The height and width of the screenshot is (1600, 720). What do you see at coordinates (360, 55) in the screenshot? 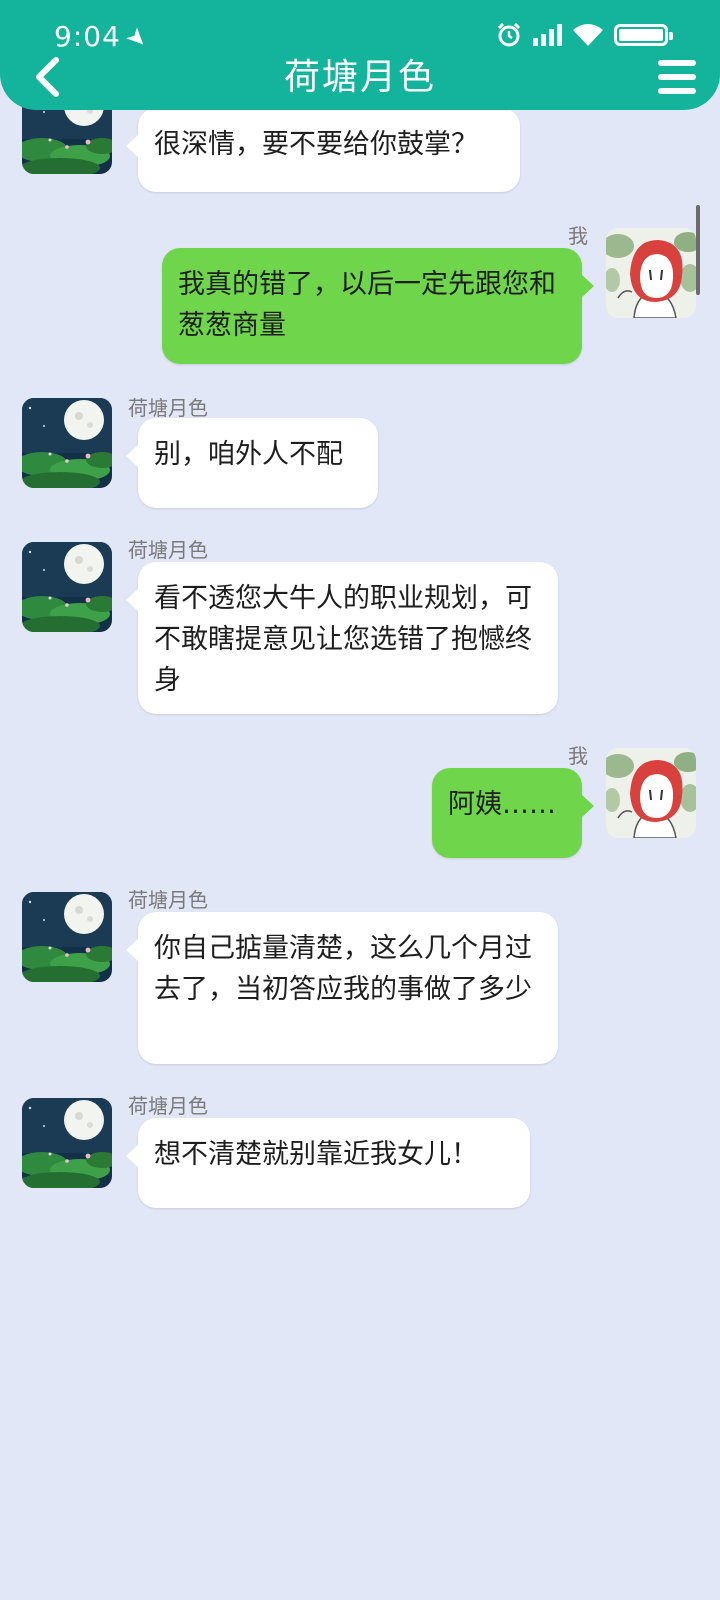
I see `app-header: 9:04➤ 荷塘月色` at bounding box center [360, 55].